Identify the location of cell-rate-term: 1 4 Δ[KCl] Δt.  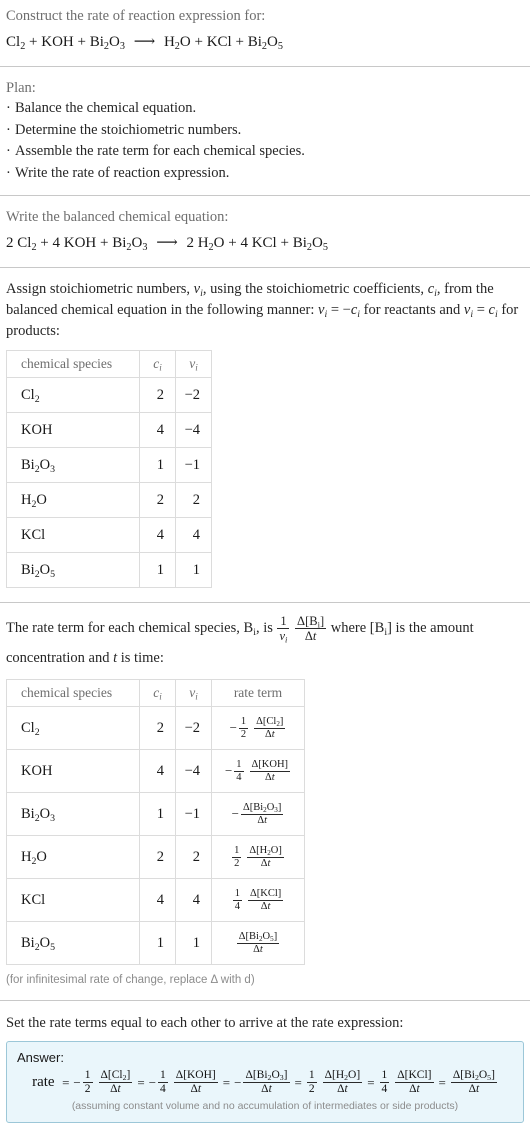
(258, 900).